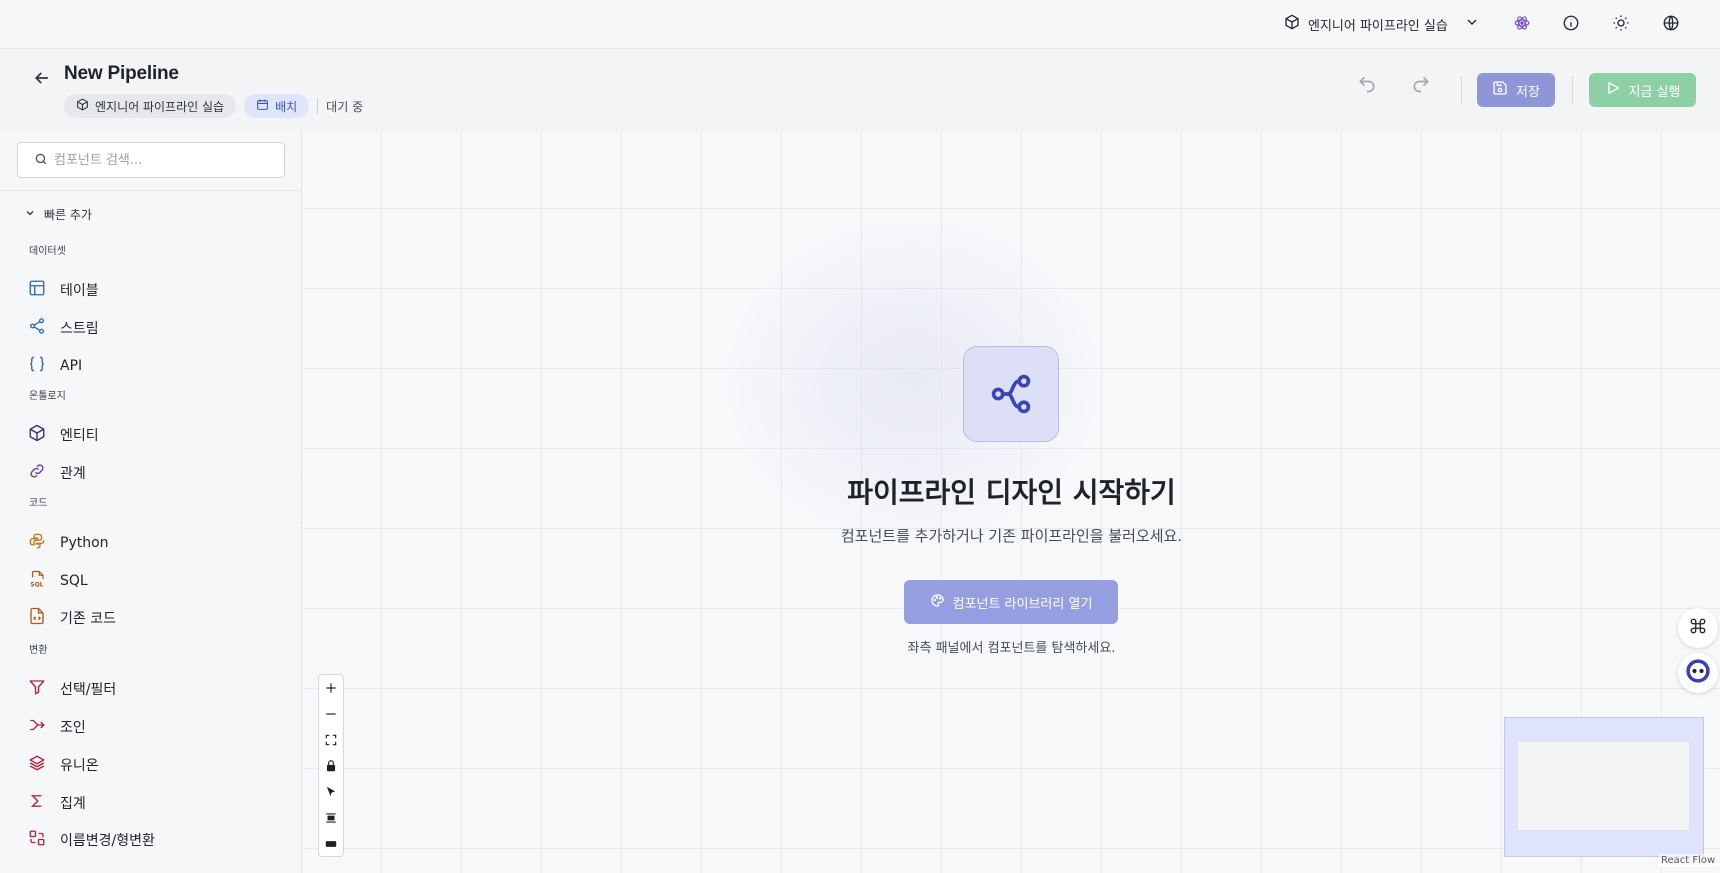 The height and width of the screenshot is (873, 1720). Describe the element at coordinates (55, 366) in the screenshot. I see `sidebar-item-api: API` at that location.